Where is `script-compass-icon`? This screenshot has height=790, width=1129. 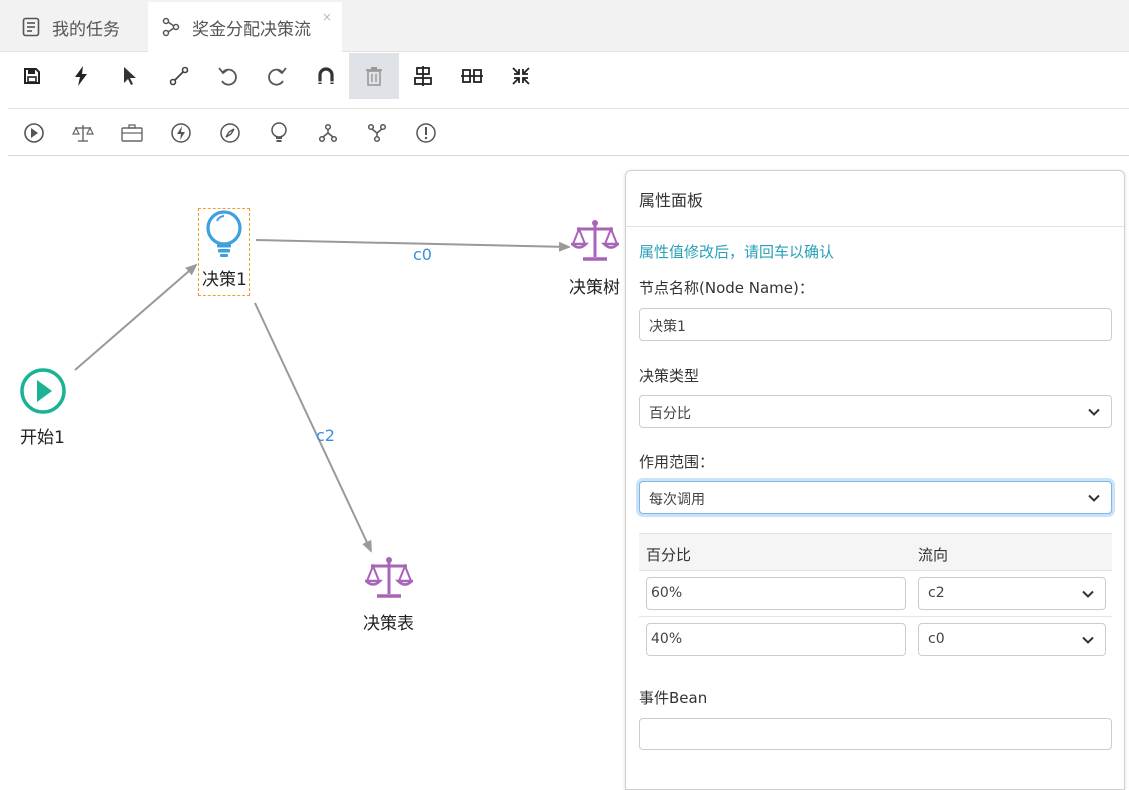 script-compass-icon is located at coordinates (230, 133).